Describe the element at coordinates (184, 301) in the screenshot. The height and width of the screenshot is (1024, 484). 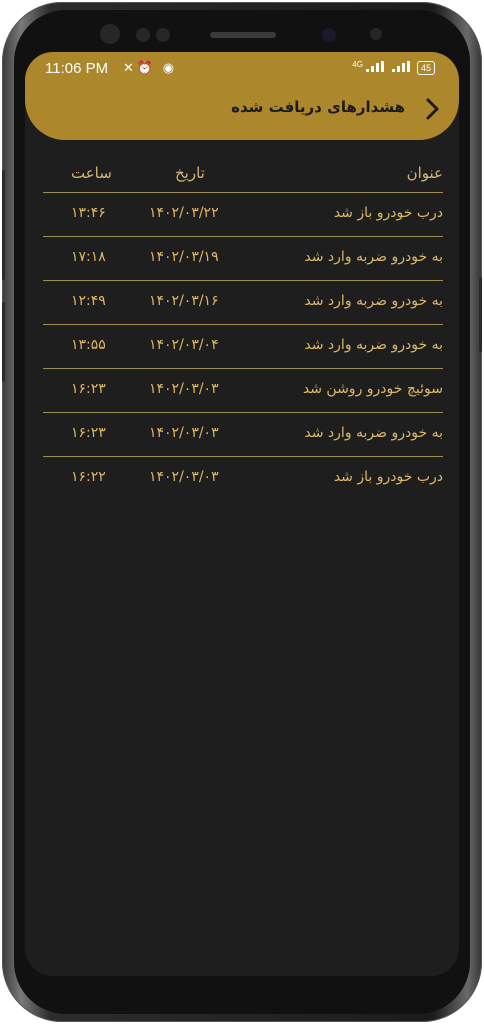
I see `alert-date: ۱۴۰۲/۰۳/۱۶` at that location.